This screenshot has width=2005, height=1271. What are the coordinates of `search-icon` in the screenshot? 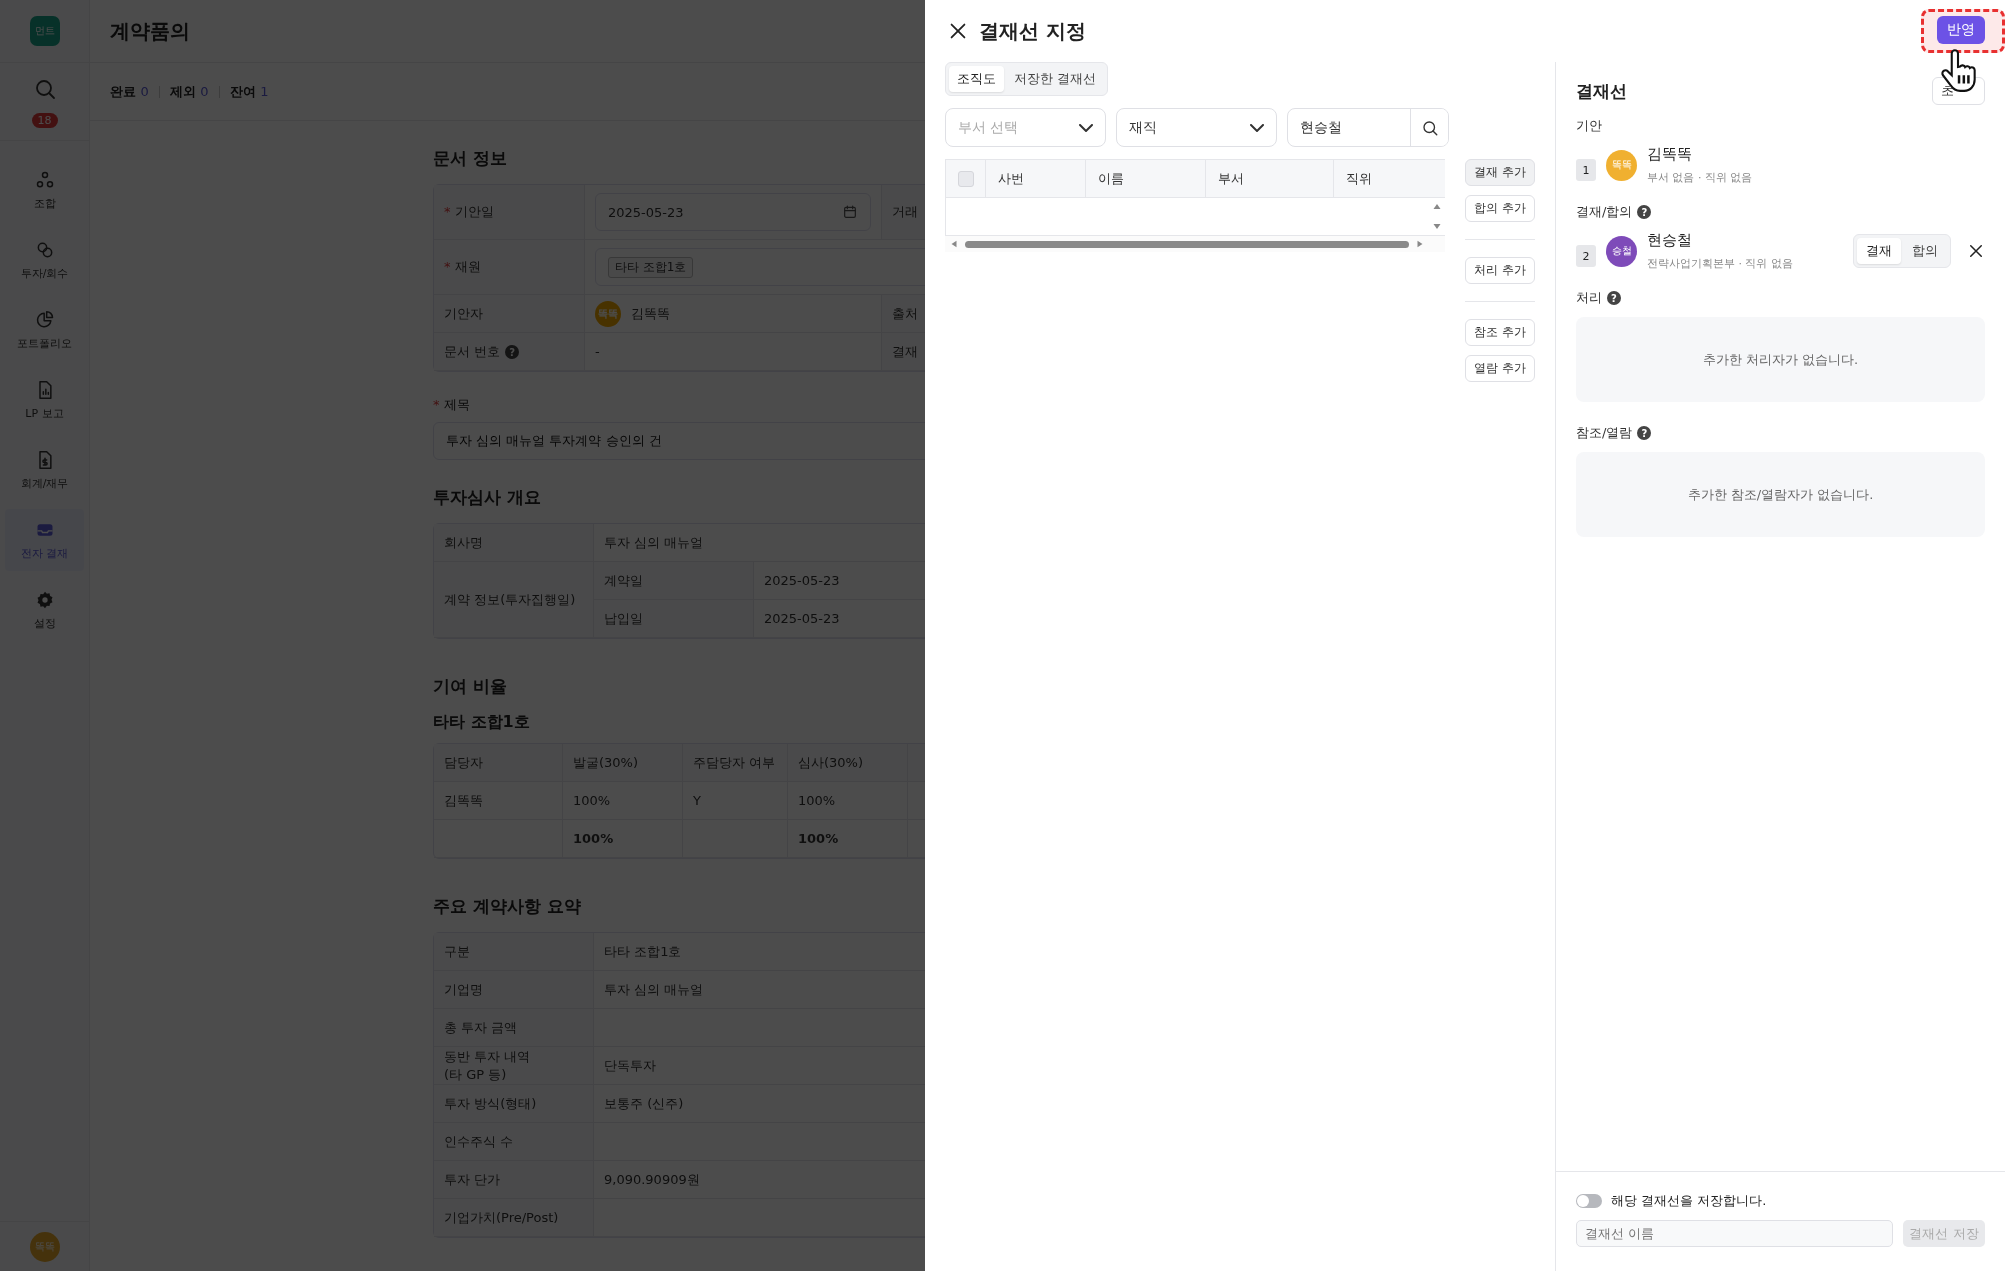 It's located at (1429, 127).